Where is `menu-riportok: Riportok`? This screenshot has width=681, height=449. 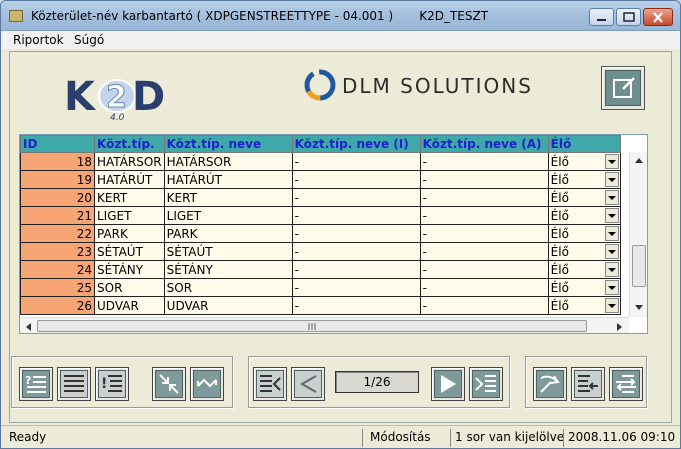 menu-riportok: Riportok is located at coordinates (38, 40).